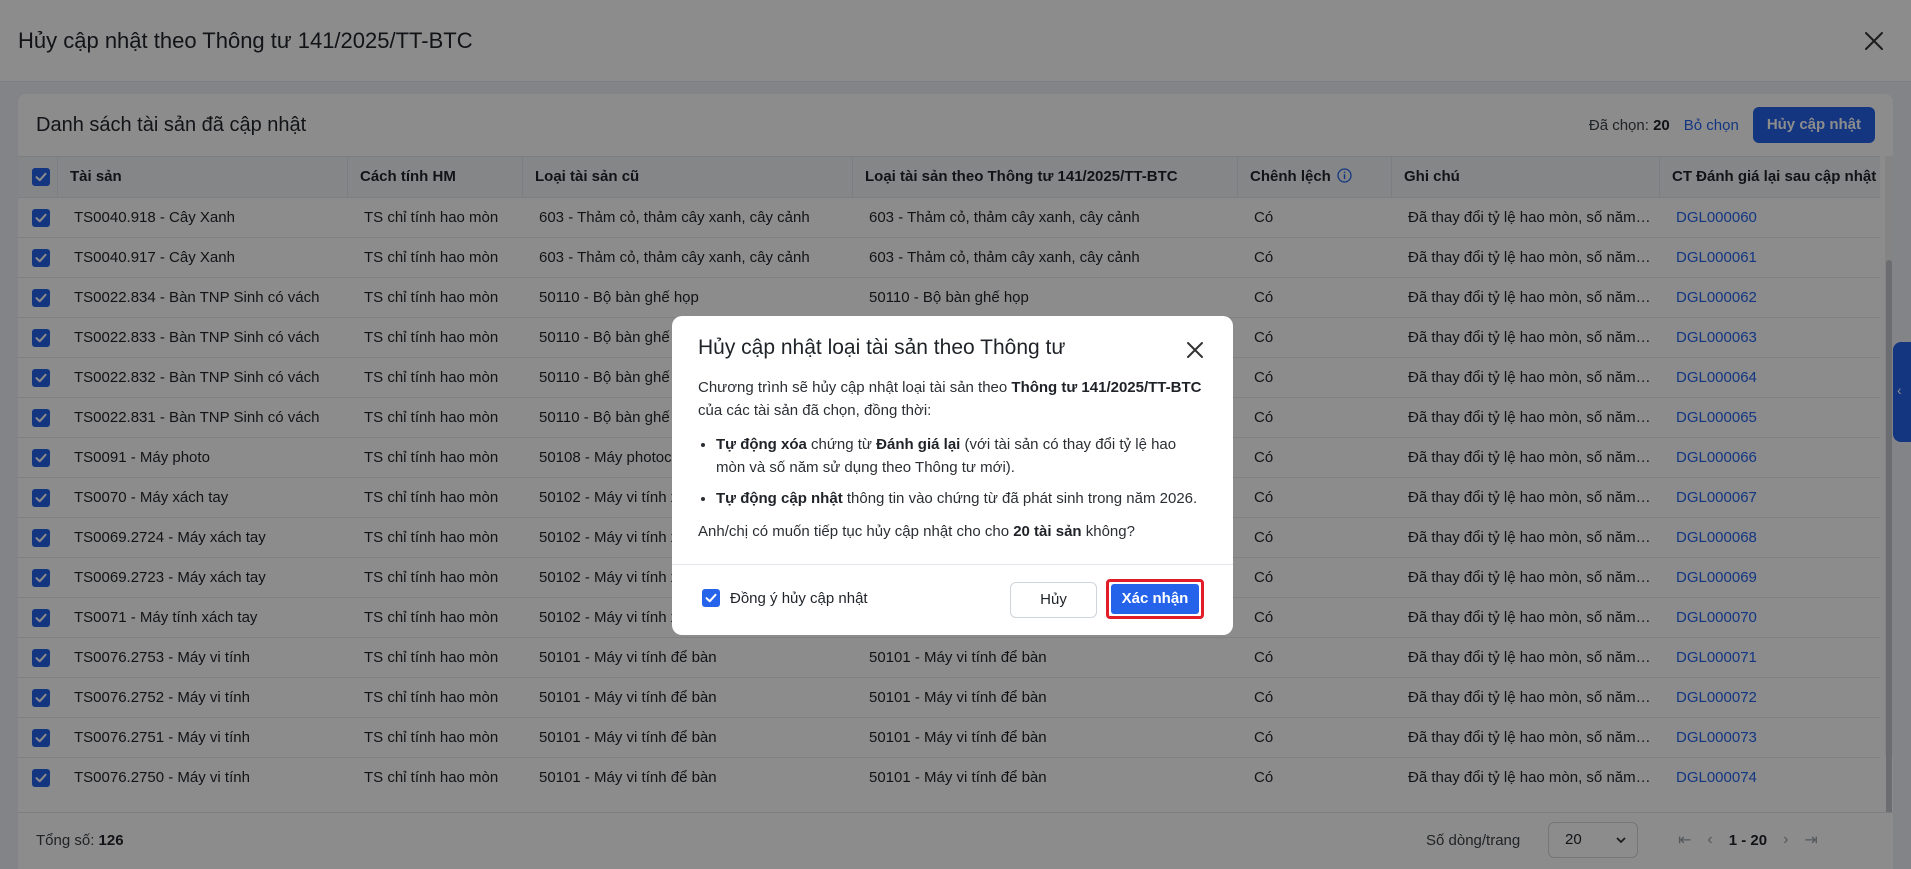  I want to click on agree-checkbox-row: Đồng ý hủy cập nhật, so click(785, 598).